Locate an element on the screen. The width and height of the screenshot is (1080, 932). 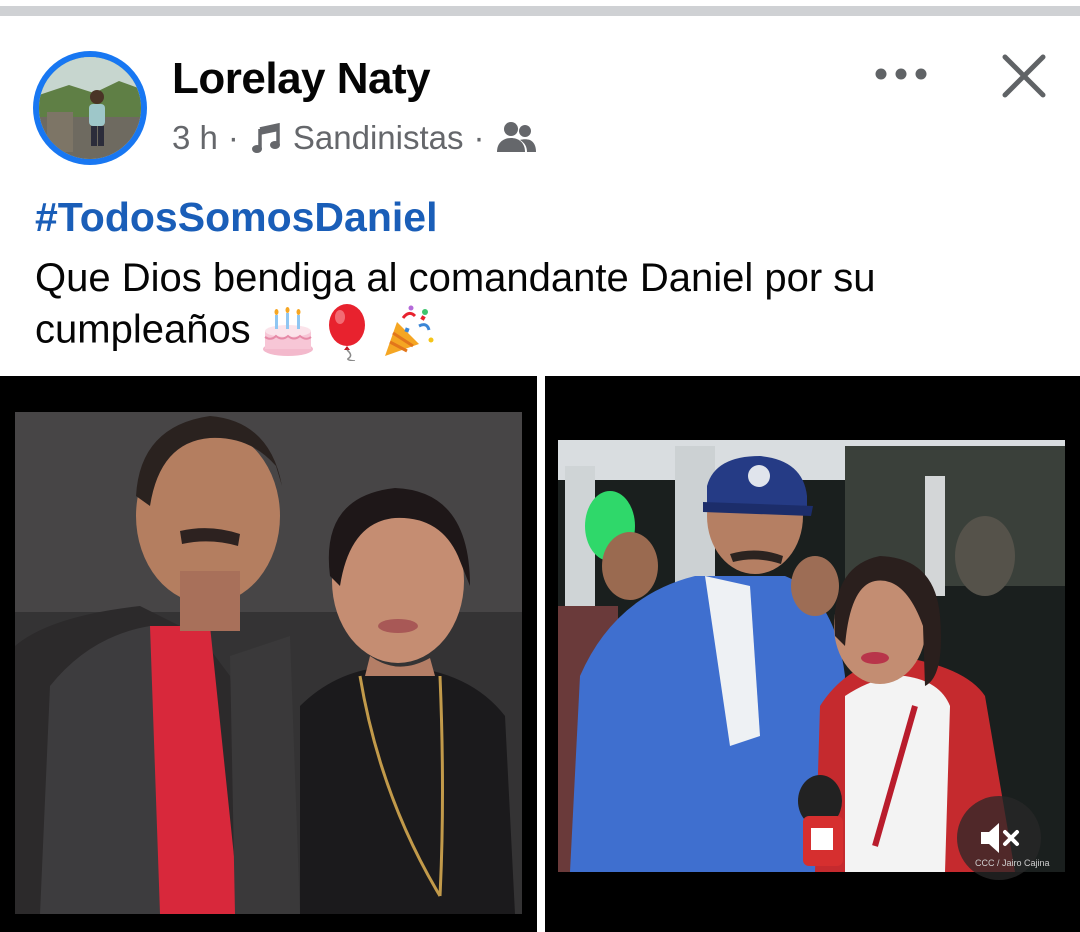
post-time: 3 h is located at coordinates (195, 138).